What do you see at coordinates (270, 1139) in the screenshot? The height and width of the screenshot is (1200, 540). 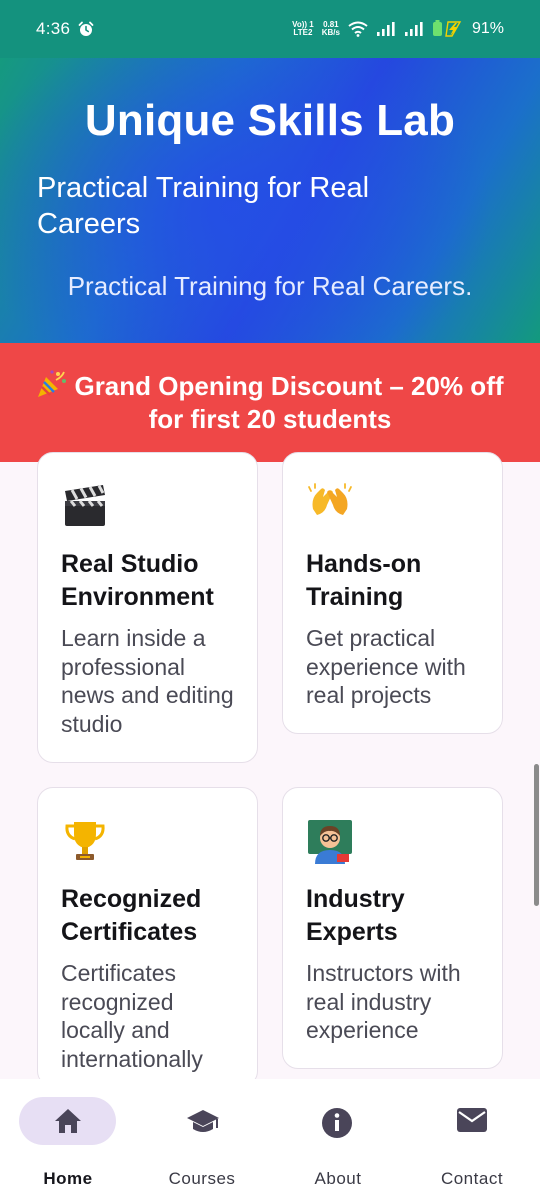 I see `bottom-navigation: Home Courses About Contact` at bounding box center [270, 1139].